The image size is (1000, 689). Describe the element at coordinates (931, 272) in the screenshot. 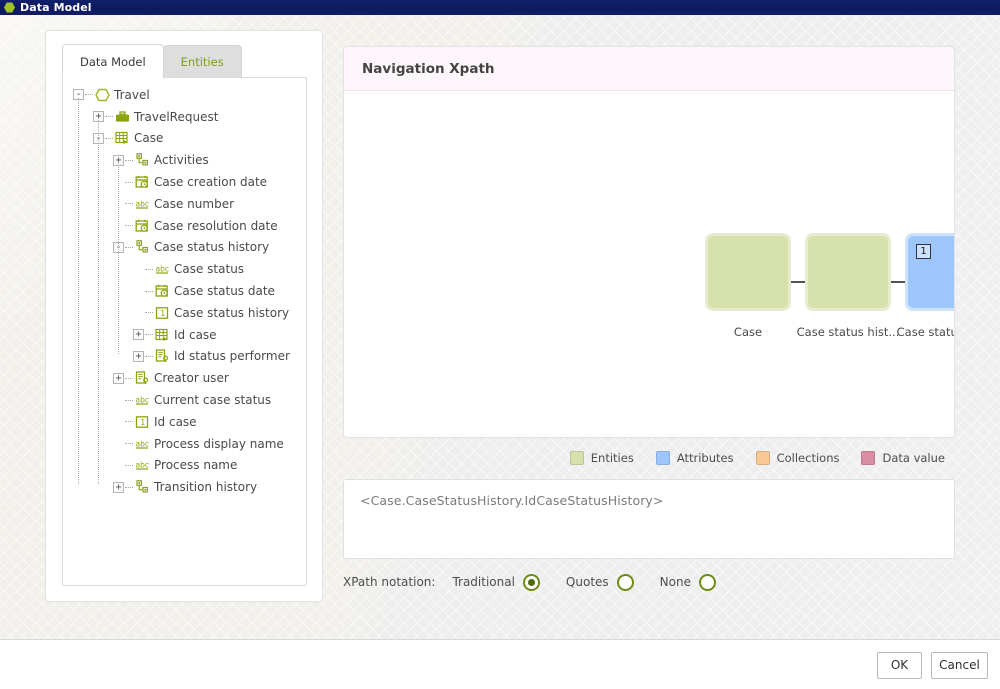

I see `diagram-node-id-case-status-history: 1` at that location.